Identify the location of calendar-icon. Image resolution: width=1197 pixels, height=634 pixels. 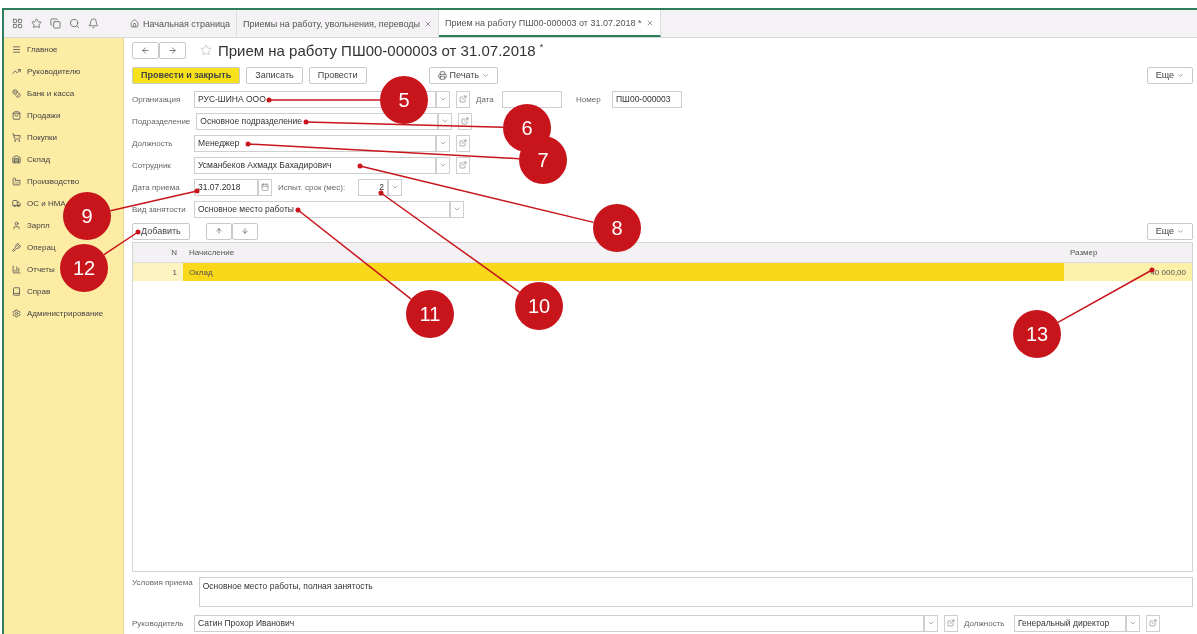
(265, 187).